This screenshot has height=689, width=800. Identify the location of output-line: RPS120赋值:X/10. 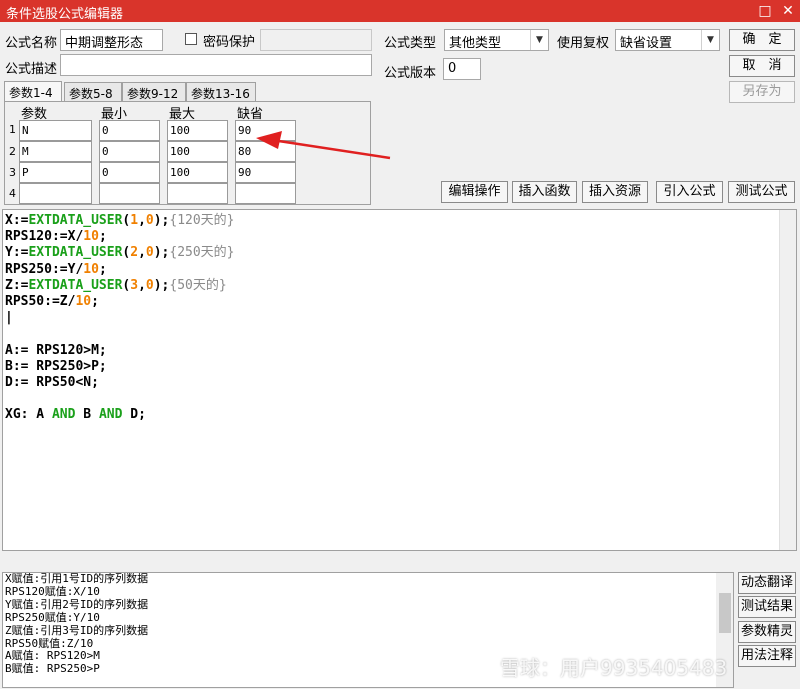
(52, 591).